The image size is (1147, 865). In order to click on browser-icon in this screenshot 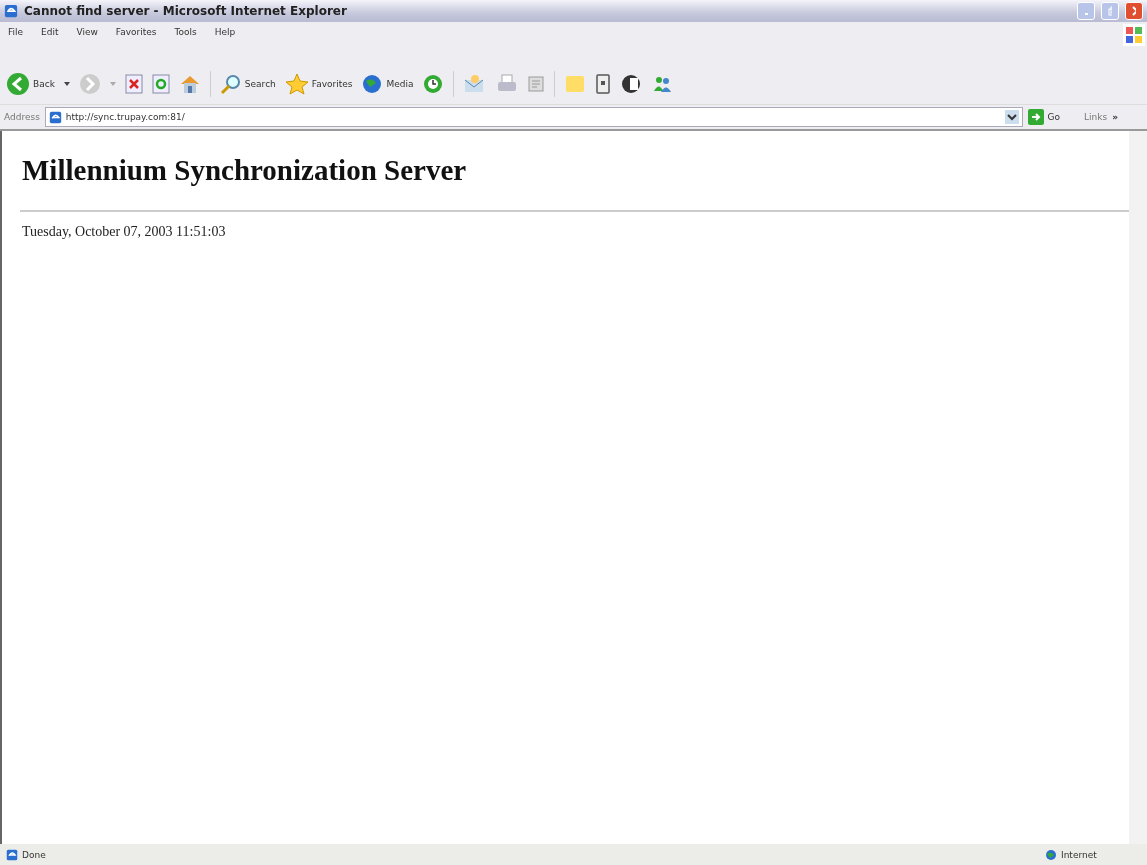, I will do `click(11, 11)`.